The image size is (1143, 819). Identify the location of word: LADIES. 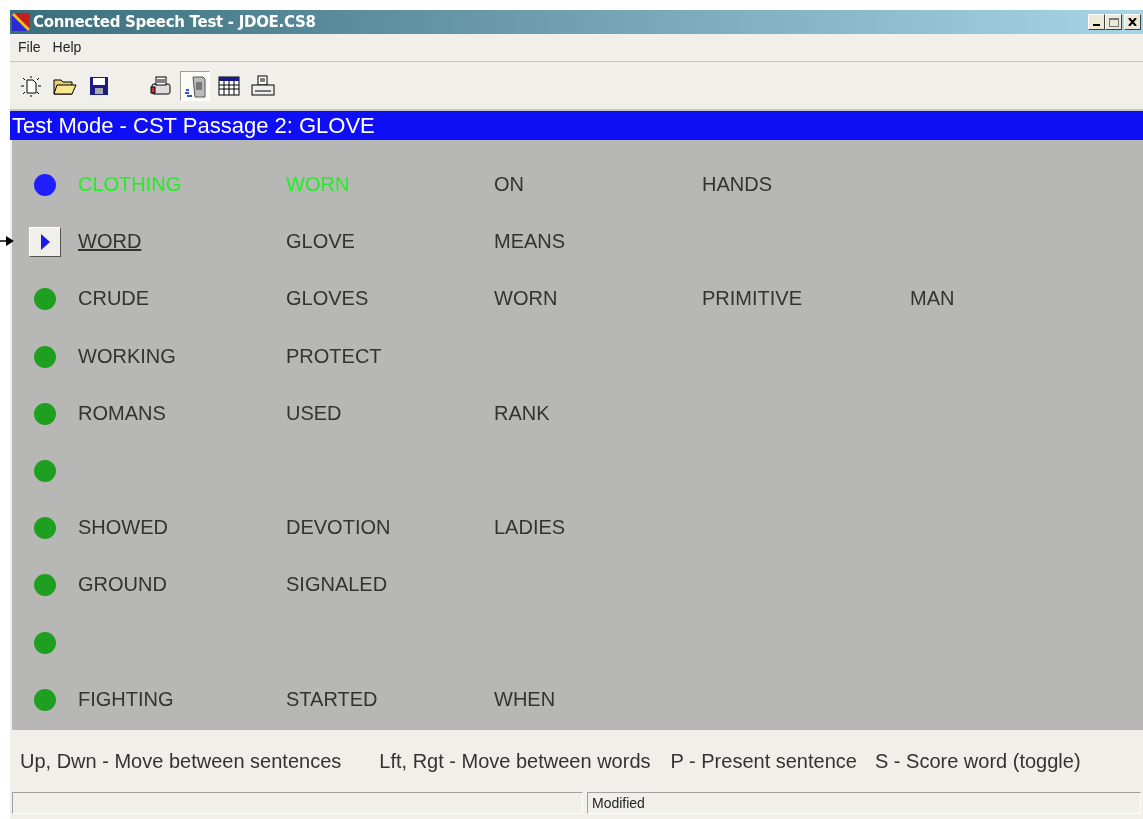
(530, 527).